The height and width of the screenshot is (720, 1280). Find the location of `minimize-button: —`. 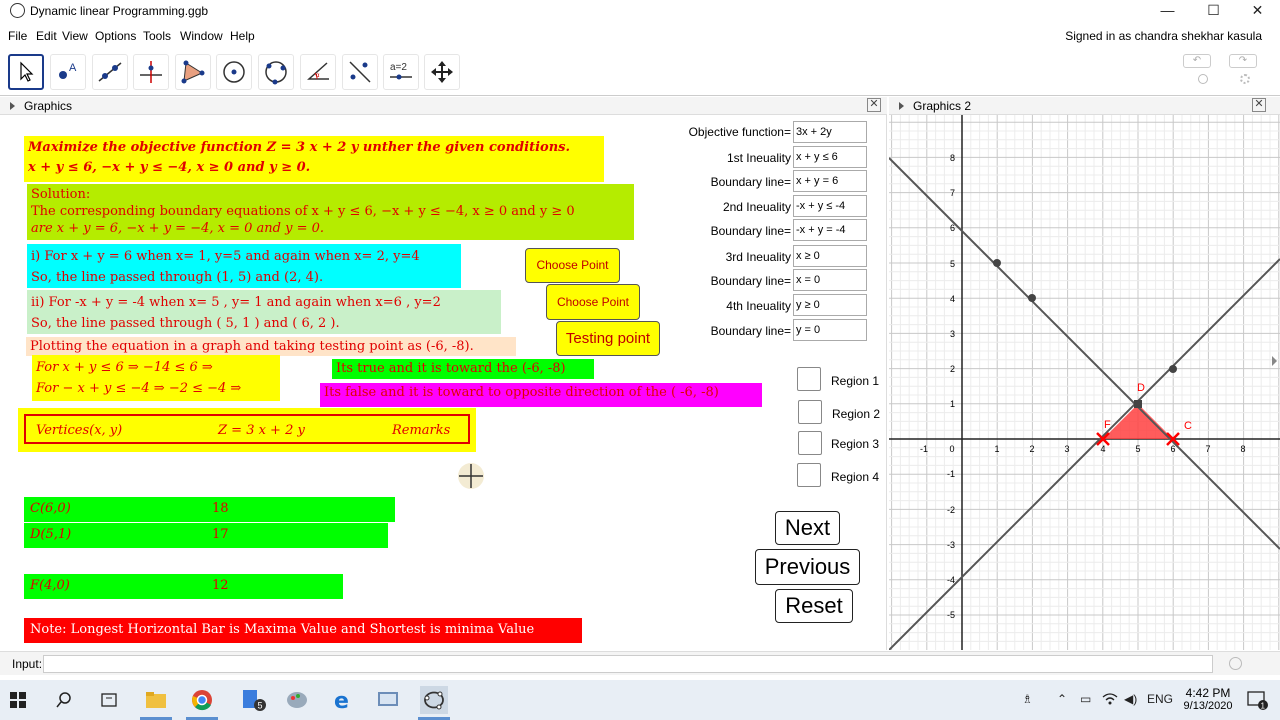

minimize-button: — is located at coordinates (1167, 11).